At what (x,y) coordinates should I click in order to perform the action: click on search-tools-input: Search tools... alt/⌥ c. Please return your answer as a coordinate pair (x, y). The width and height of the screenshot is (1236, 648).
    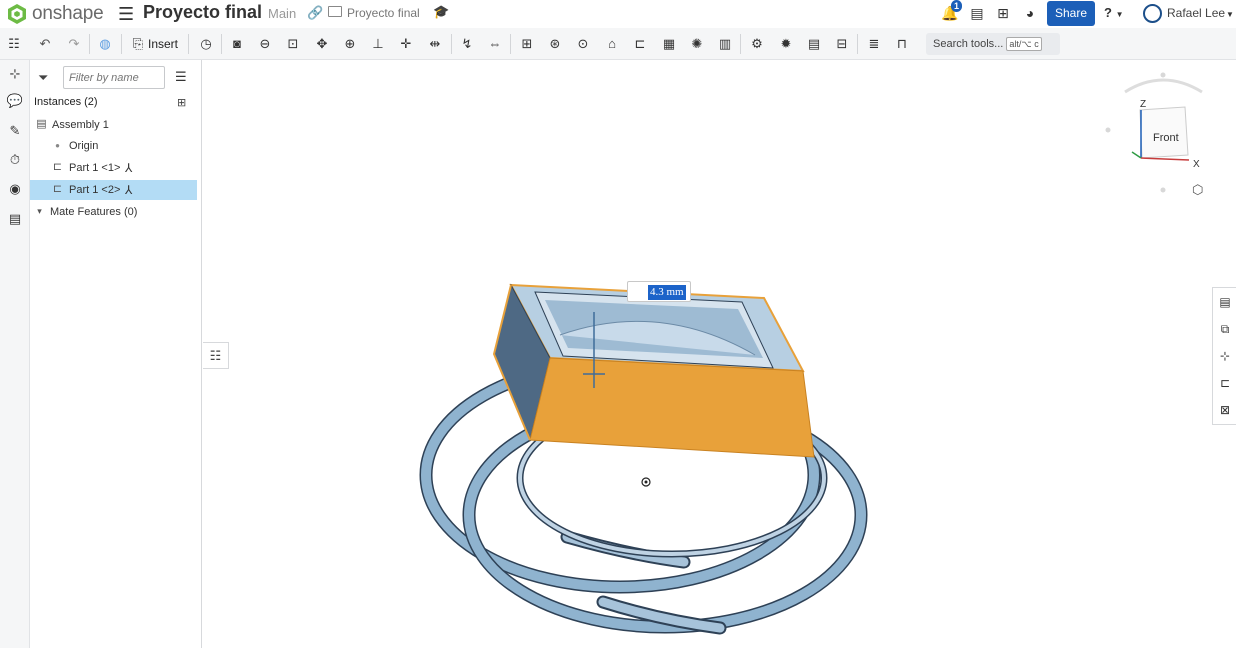
    Looking at the image, I should click on (993, 44).